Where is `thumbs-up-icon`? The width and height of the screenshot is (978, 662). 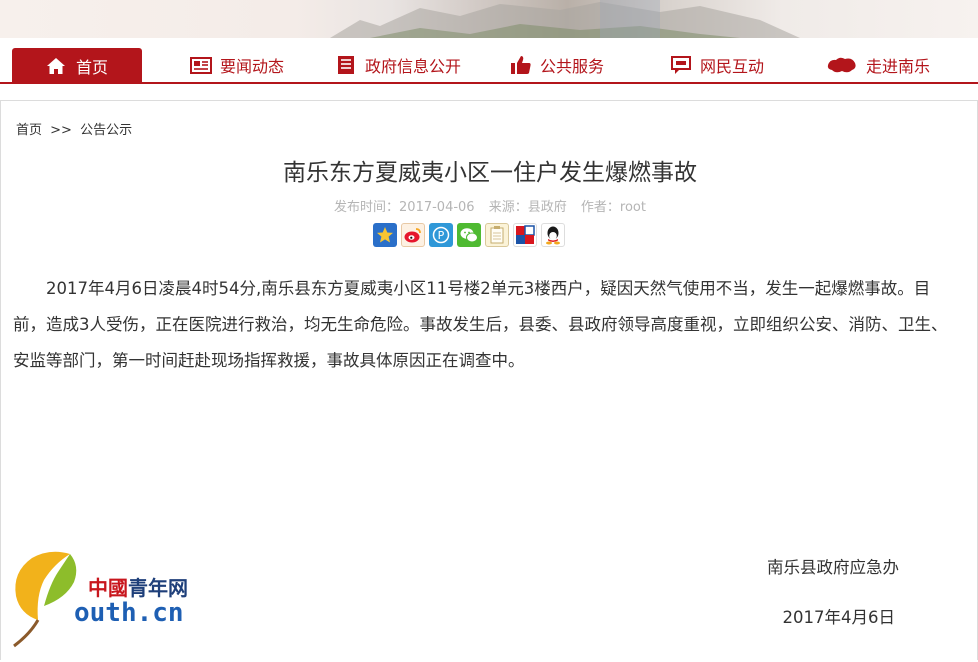 thumbs-up-icon is located at coordinates (521, 65).